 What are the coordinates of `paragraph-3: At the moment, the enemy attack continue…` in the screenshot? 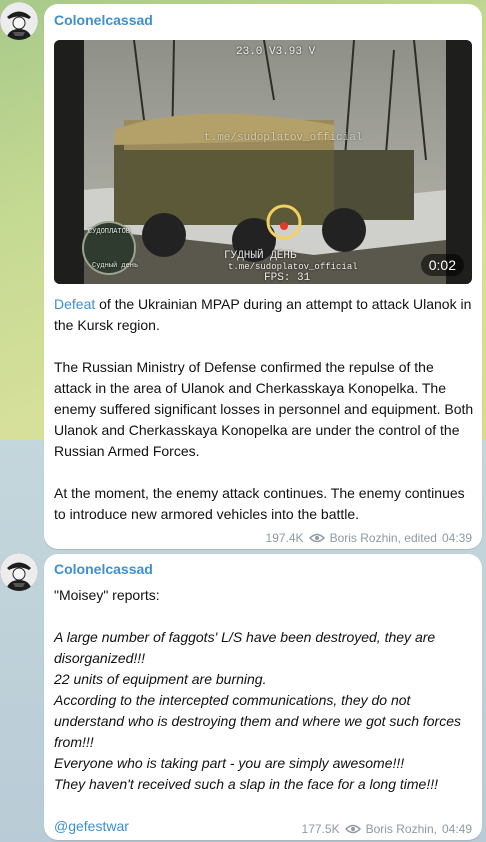 It's located at (259, 503).